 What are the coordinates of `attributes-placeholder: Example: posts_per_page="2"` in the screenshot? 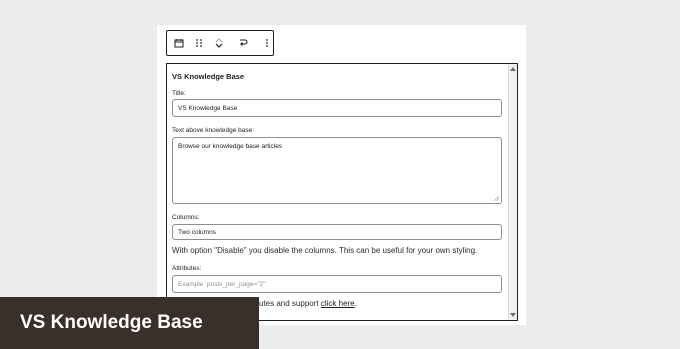 It's located at (222, 284).